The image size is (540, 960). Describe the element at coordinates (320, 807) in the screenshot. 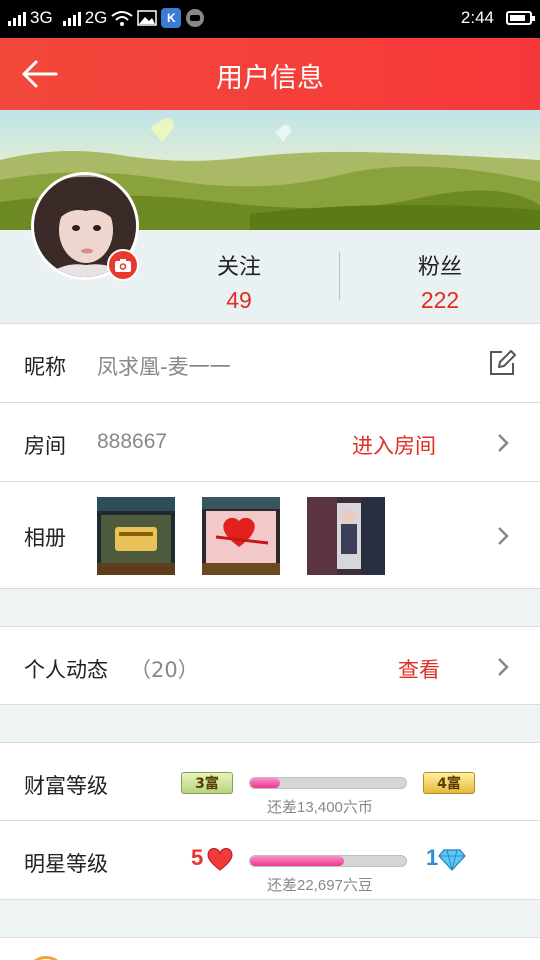

I see `wealth-hint: 还差13,400六币` at that location.